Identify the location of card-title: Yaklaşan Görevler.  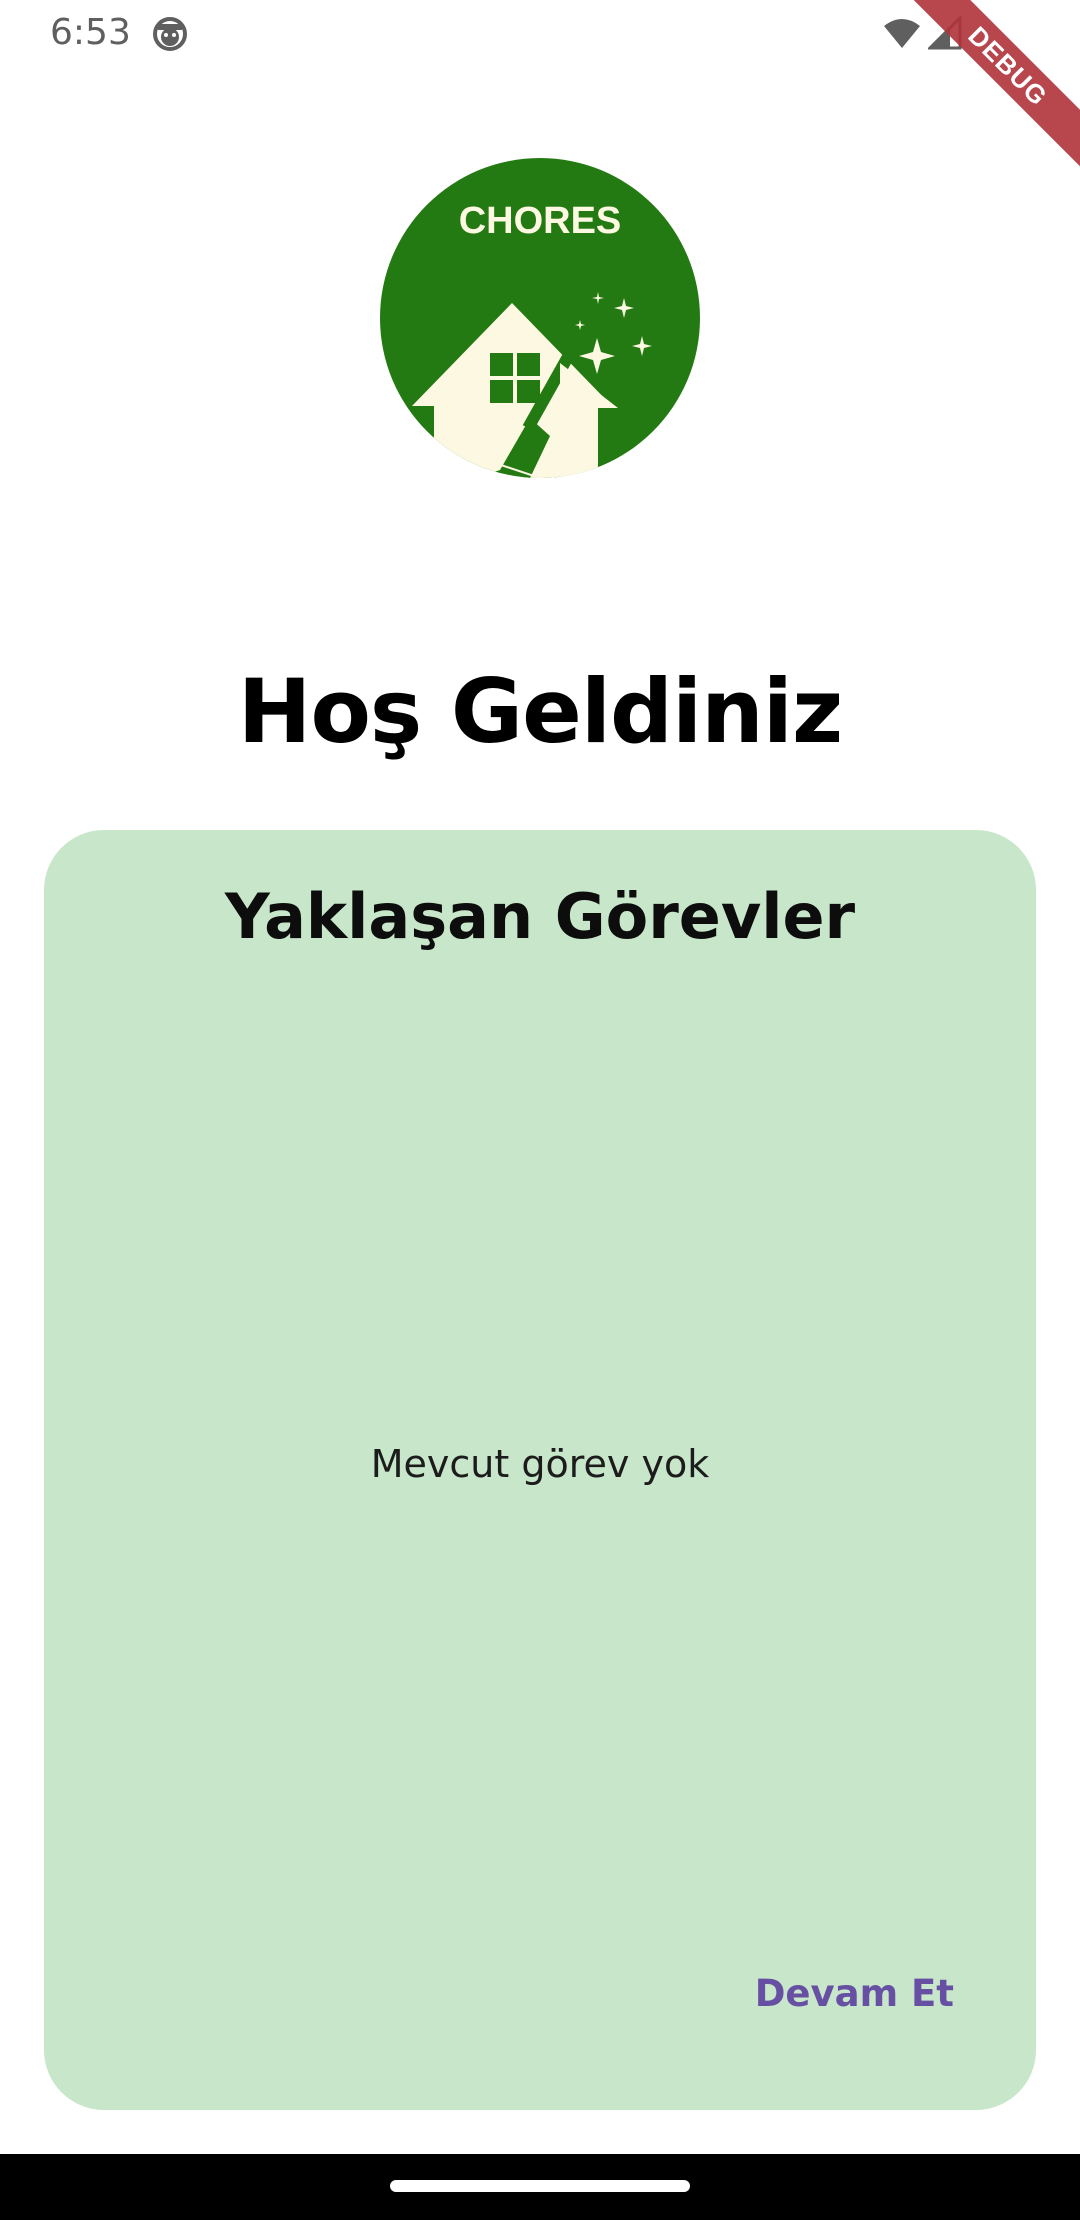
(540, 916).